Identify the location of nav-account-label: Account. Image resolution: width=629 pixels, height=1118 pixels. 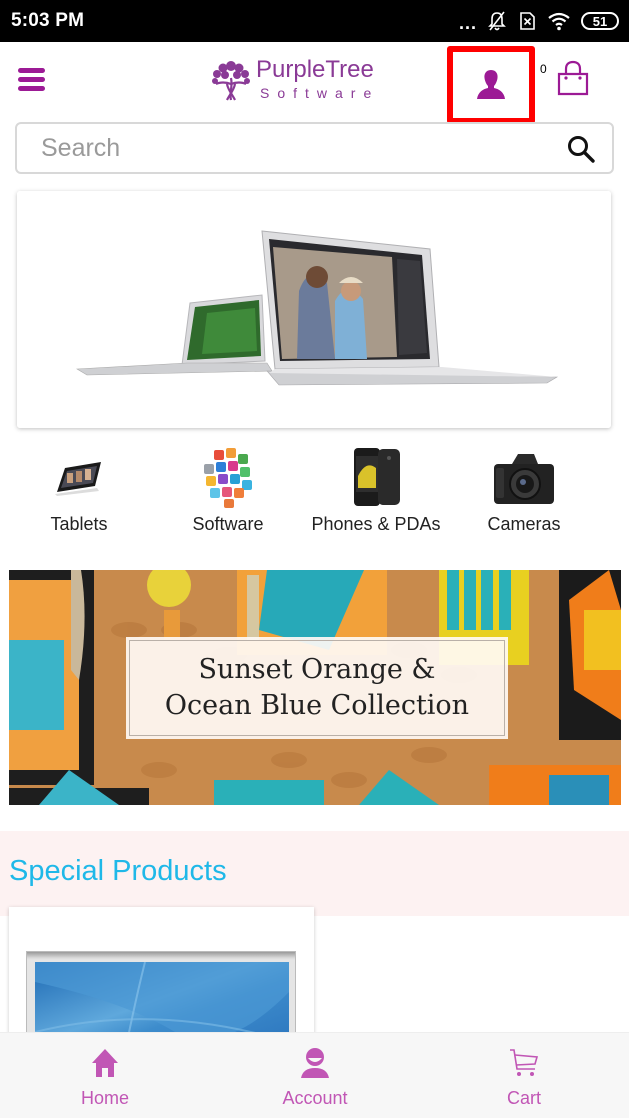
(315, 1098).